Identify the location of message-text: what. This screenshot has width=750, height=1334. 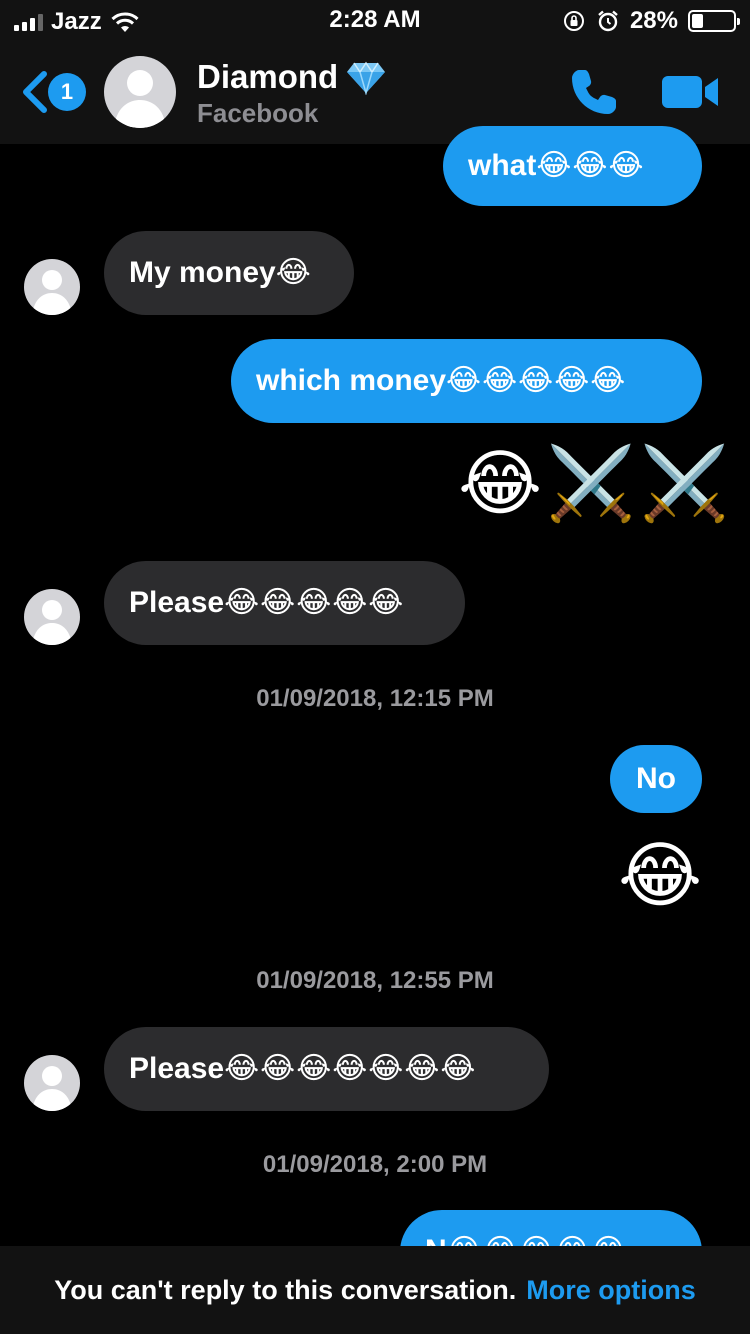
(502, 165).